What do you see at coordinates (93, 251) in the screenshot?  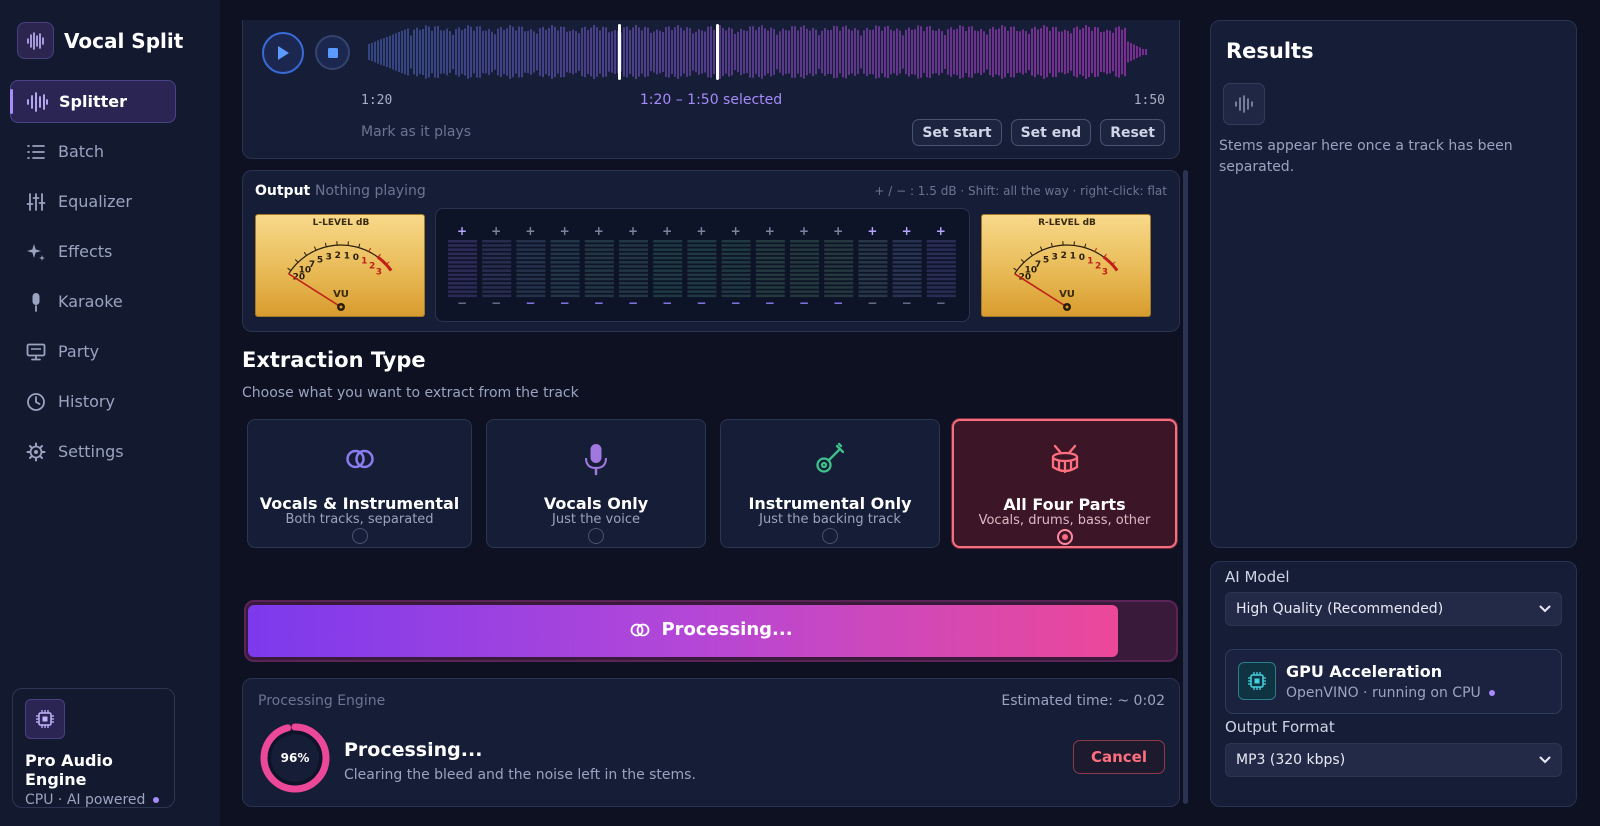 I see `sidebar-item-effects: Effects` at bounding box center [93, 251].